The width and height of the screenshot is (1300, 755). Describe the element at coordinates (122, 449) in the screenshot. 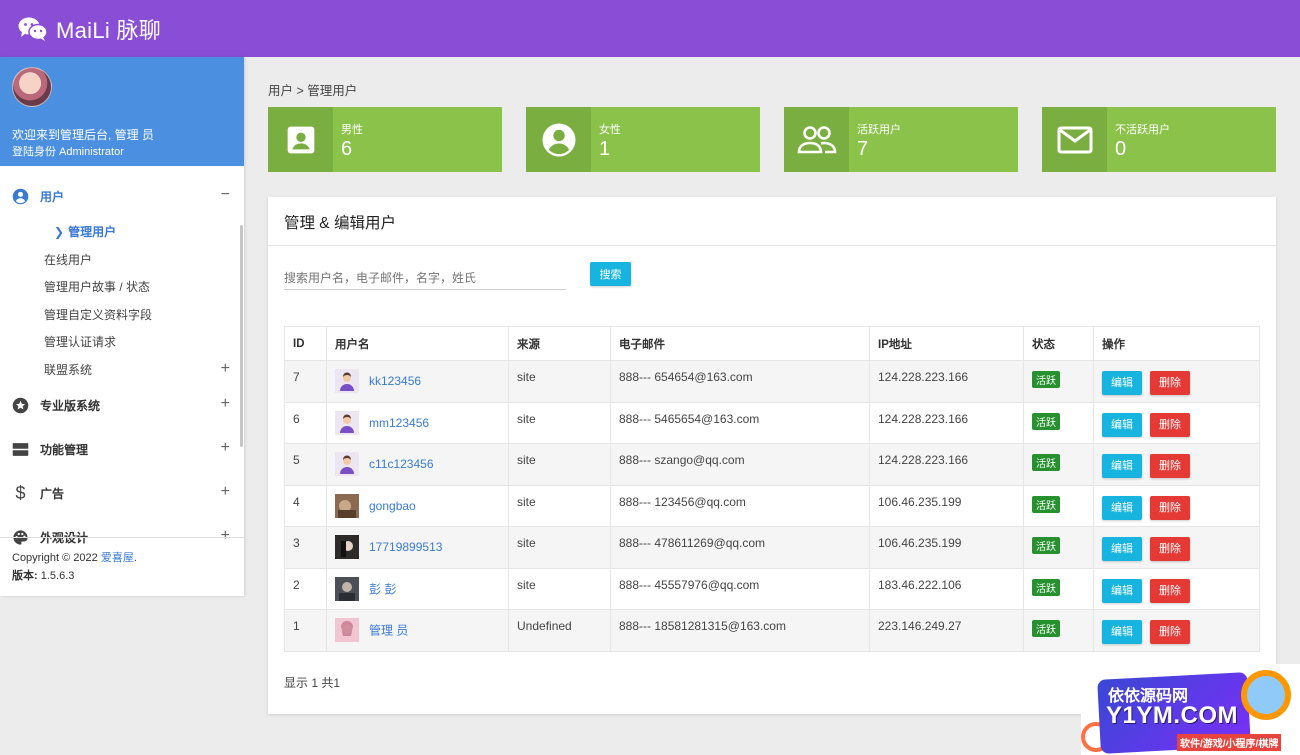

I see `sidebar-item-features: 功能管理 +` at that location.